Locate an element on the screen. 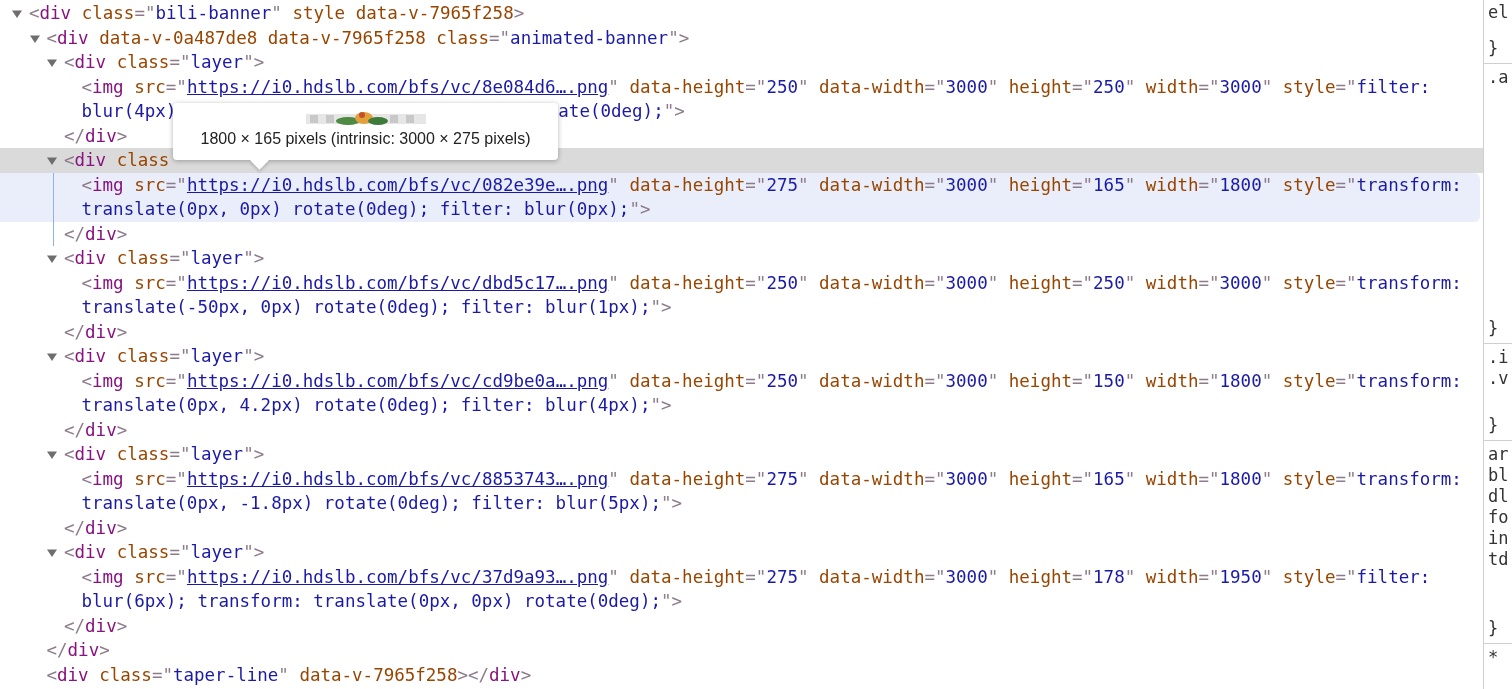 Image resolution: width=1512 pixels, height=689 pixels. url-link: https://i0.hdslb.com/bfs/vc/8853743….png is located at coordinates (397, 478).